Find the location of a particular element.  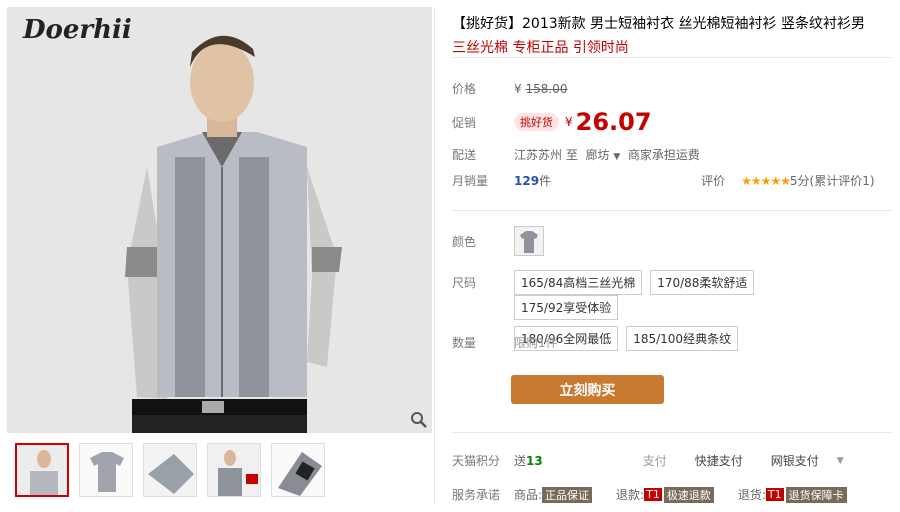

quantity-label: 数量 is located at coordinates (464, 343).